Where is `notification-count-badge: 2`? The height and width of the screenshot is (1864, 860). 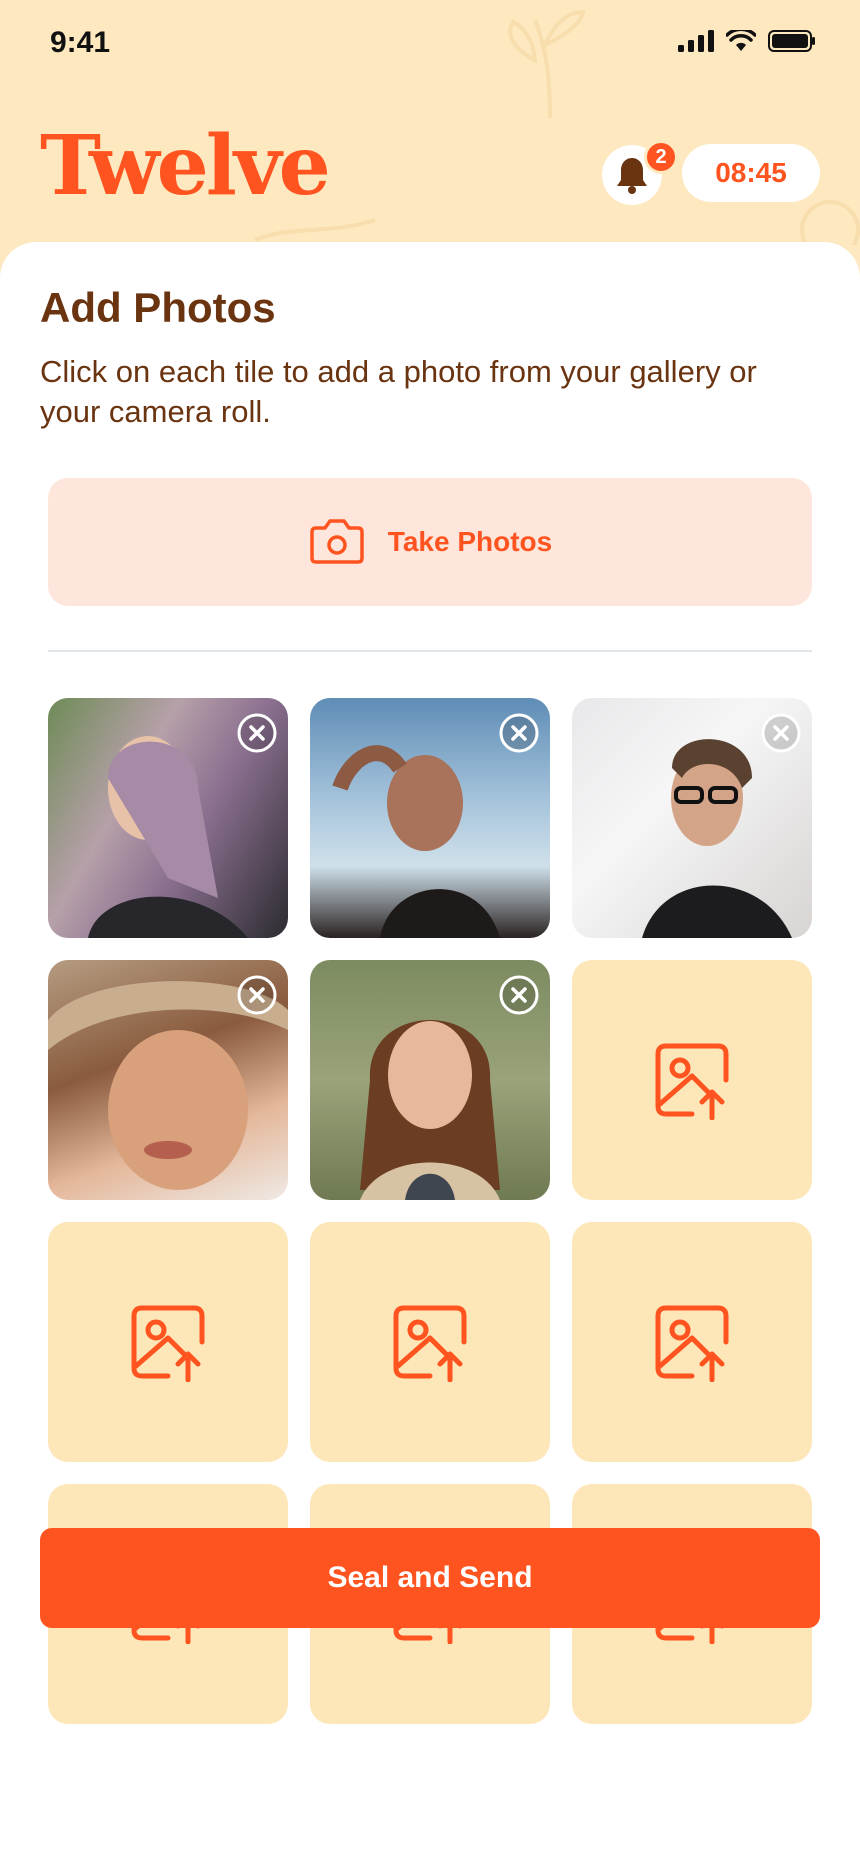
notification-count-badge: 2 is located at coordinates (661, 157).